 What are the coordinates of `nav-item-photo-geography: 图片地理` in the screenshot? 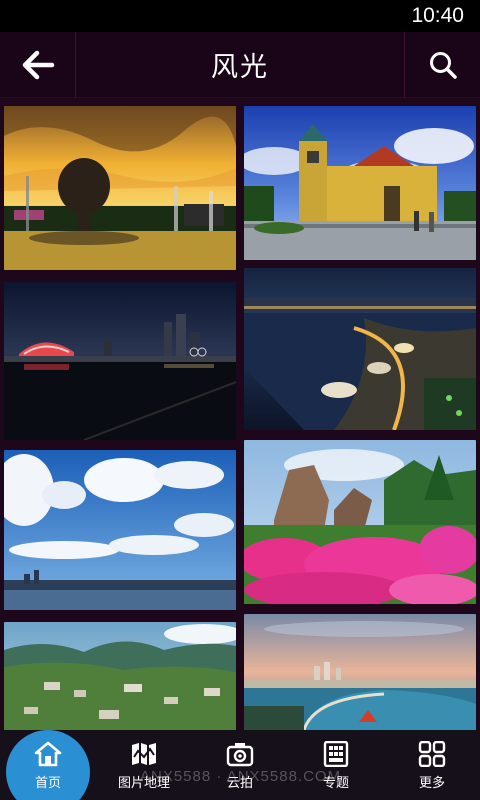 It's located at (144, 765).